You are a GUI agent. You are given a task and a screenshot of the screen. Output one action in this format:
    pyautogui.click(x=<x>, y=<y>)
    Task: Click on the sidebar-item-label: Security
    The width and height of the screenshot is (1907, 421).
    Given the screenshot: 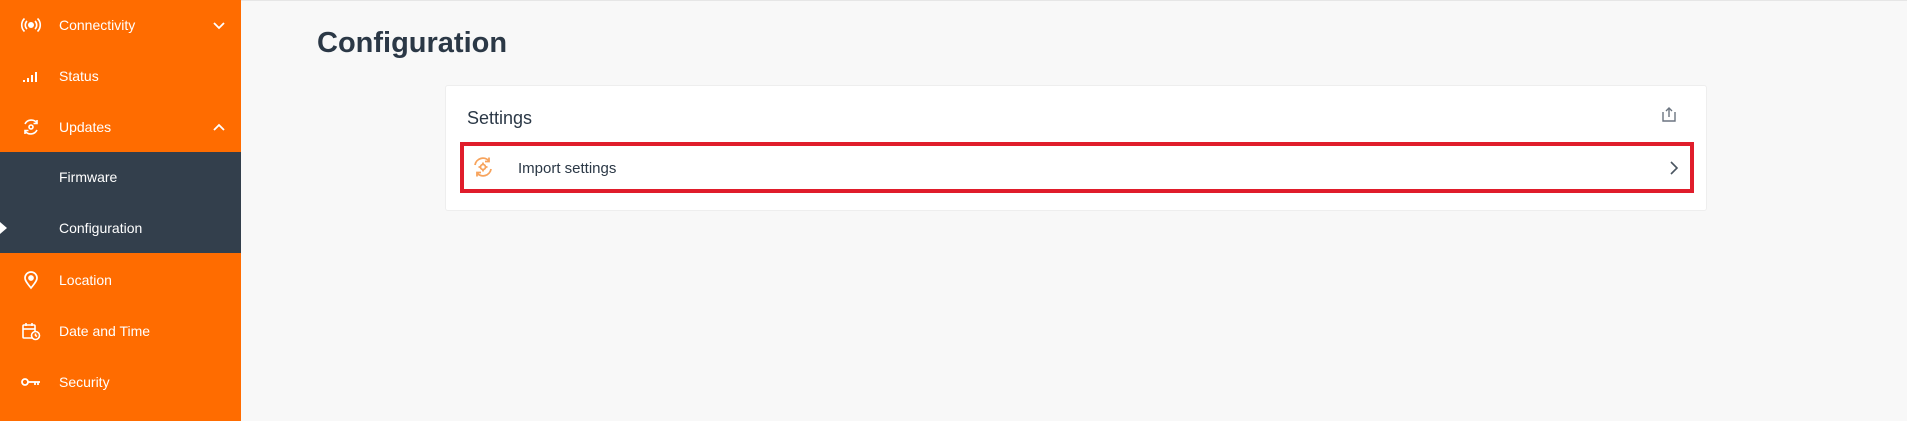 What is the action you would take?
    pyautogui.click(x=84, y=382)
    